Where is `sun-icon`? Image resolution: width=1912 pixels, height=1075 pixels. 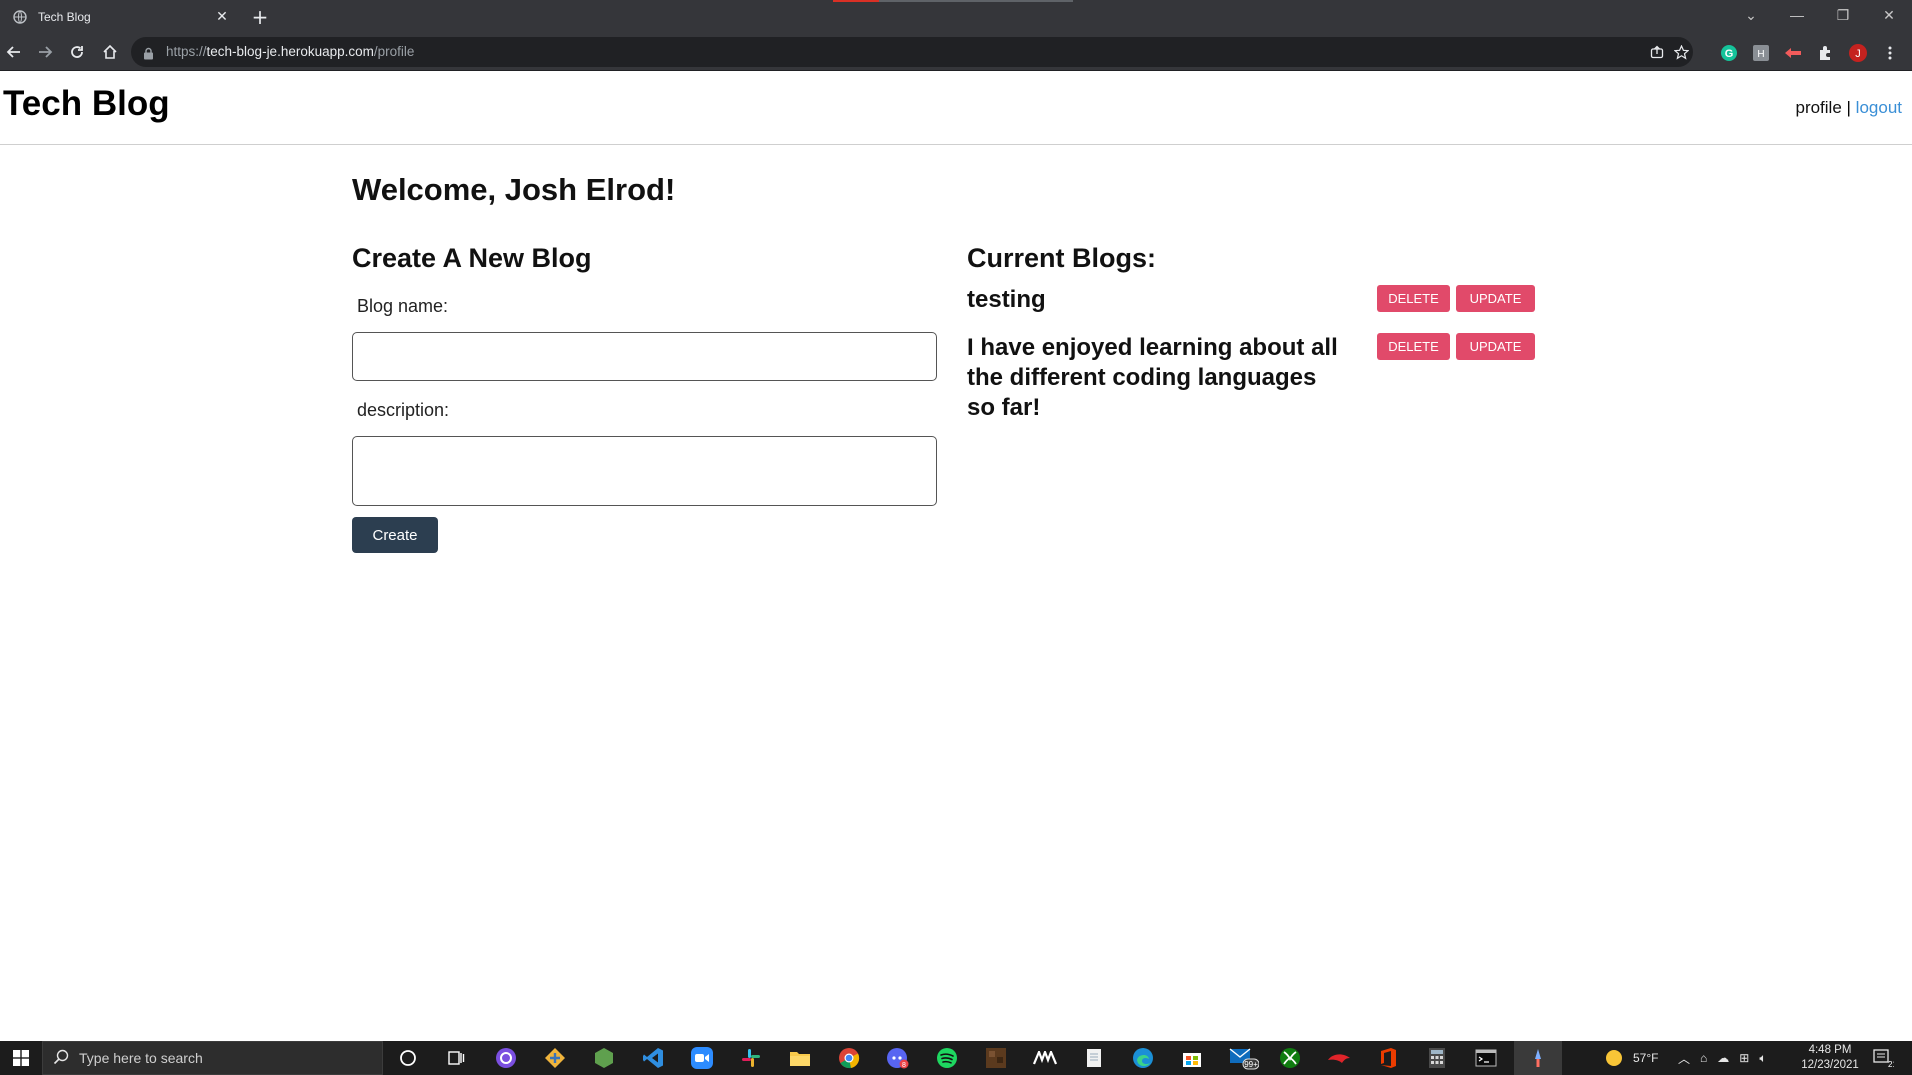 sun-icon is located at coordinates (1614, 1058).